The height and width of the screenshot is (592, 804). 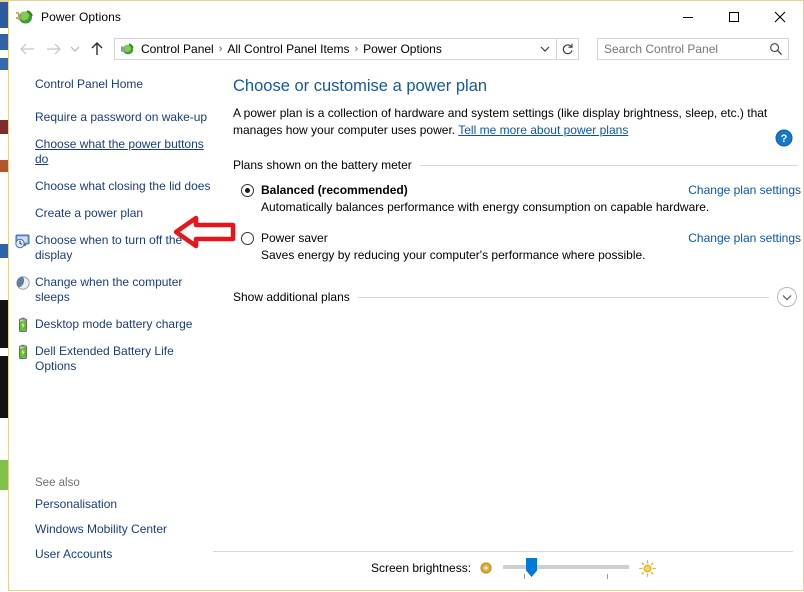 What do you see at coordinates (127, 49) in the screenshot?
I see `breadcrumb-power-icon` at bounding box center [127, 49].